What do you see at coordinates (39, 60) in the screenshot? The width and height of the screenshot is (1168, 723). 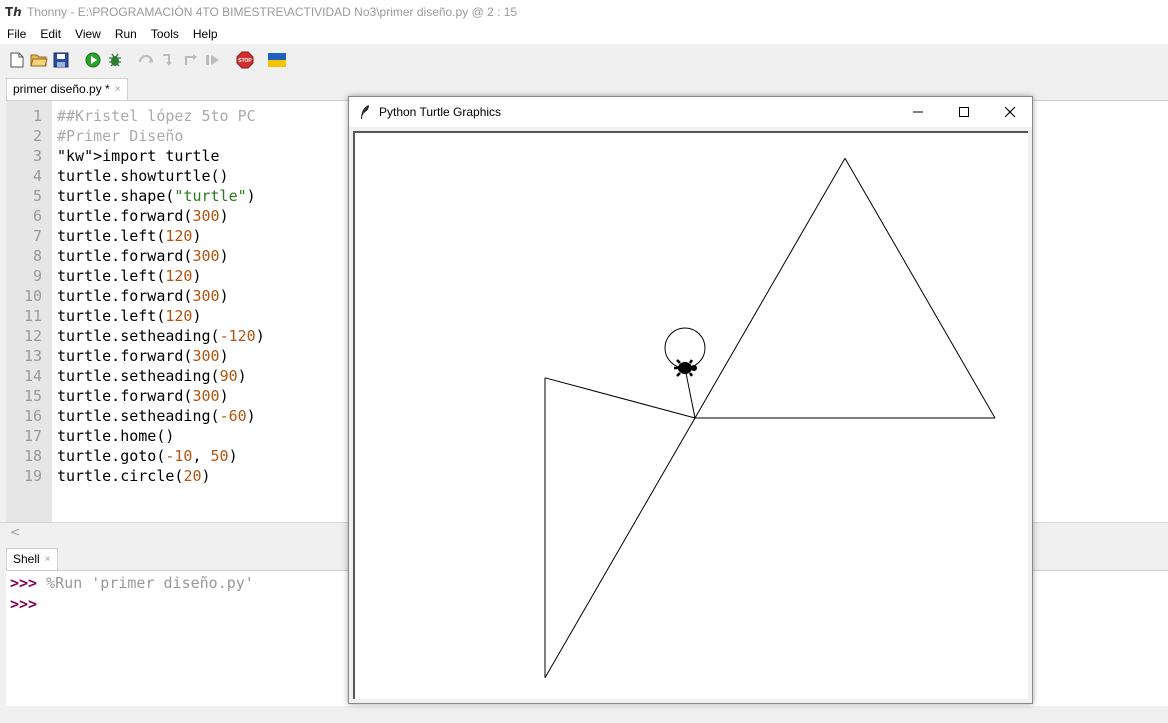 I see `open-file-icon` at bounding box center [39, 60].